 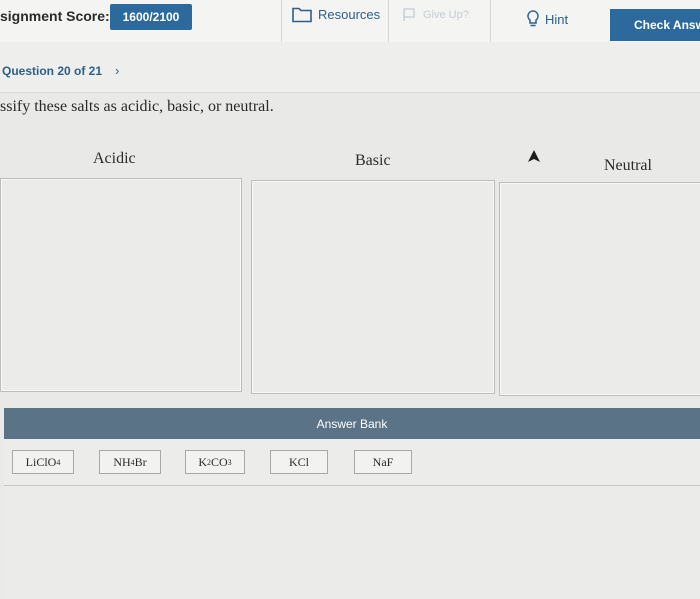 What do you see at coordinates (151, 17) in the screenshot?
I see `assignment-score-value: 1600/2100` at bounding box center [151, 17].